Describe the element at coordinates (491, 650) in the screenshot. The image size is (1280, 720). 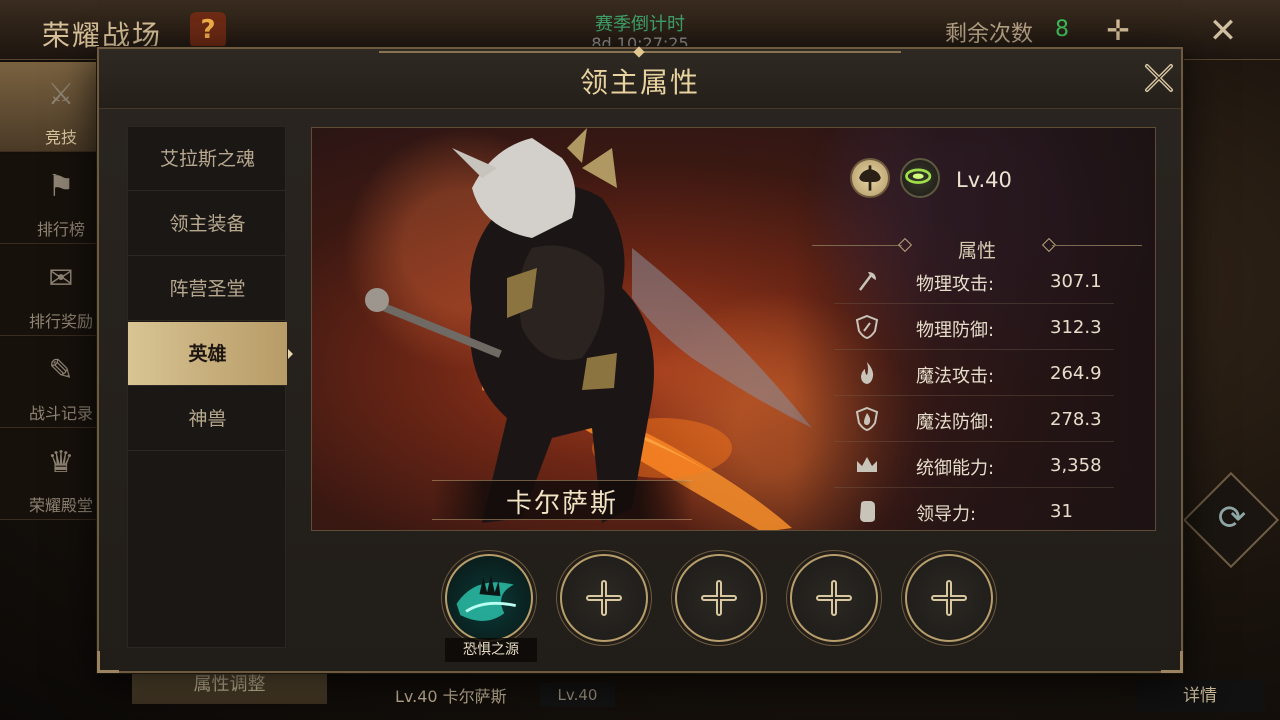
I see `skill-slot-label: 恐惧之源` at that location.